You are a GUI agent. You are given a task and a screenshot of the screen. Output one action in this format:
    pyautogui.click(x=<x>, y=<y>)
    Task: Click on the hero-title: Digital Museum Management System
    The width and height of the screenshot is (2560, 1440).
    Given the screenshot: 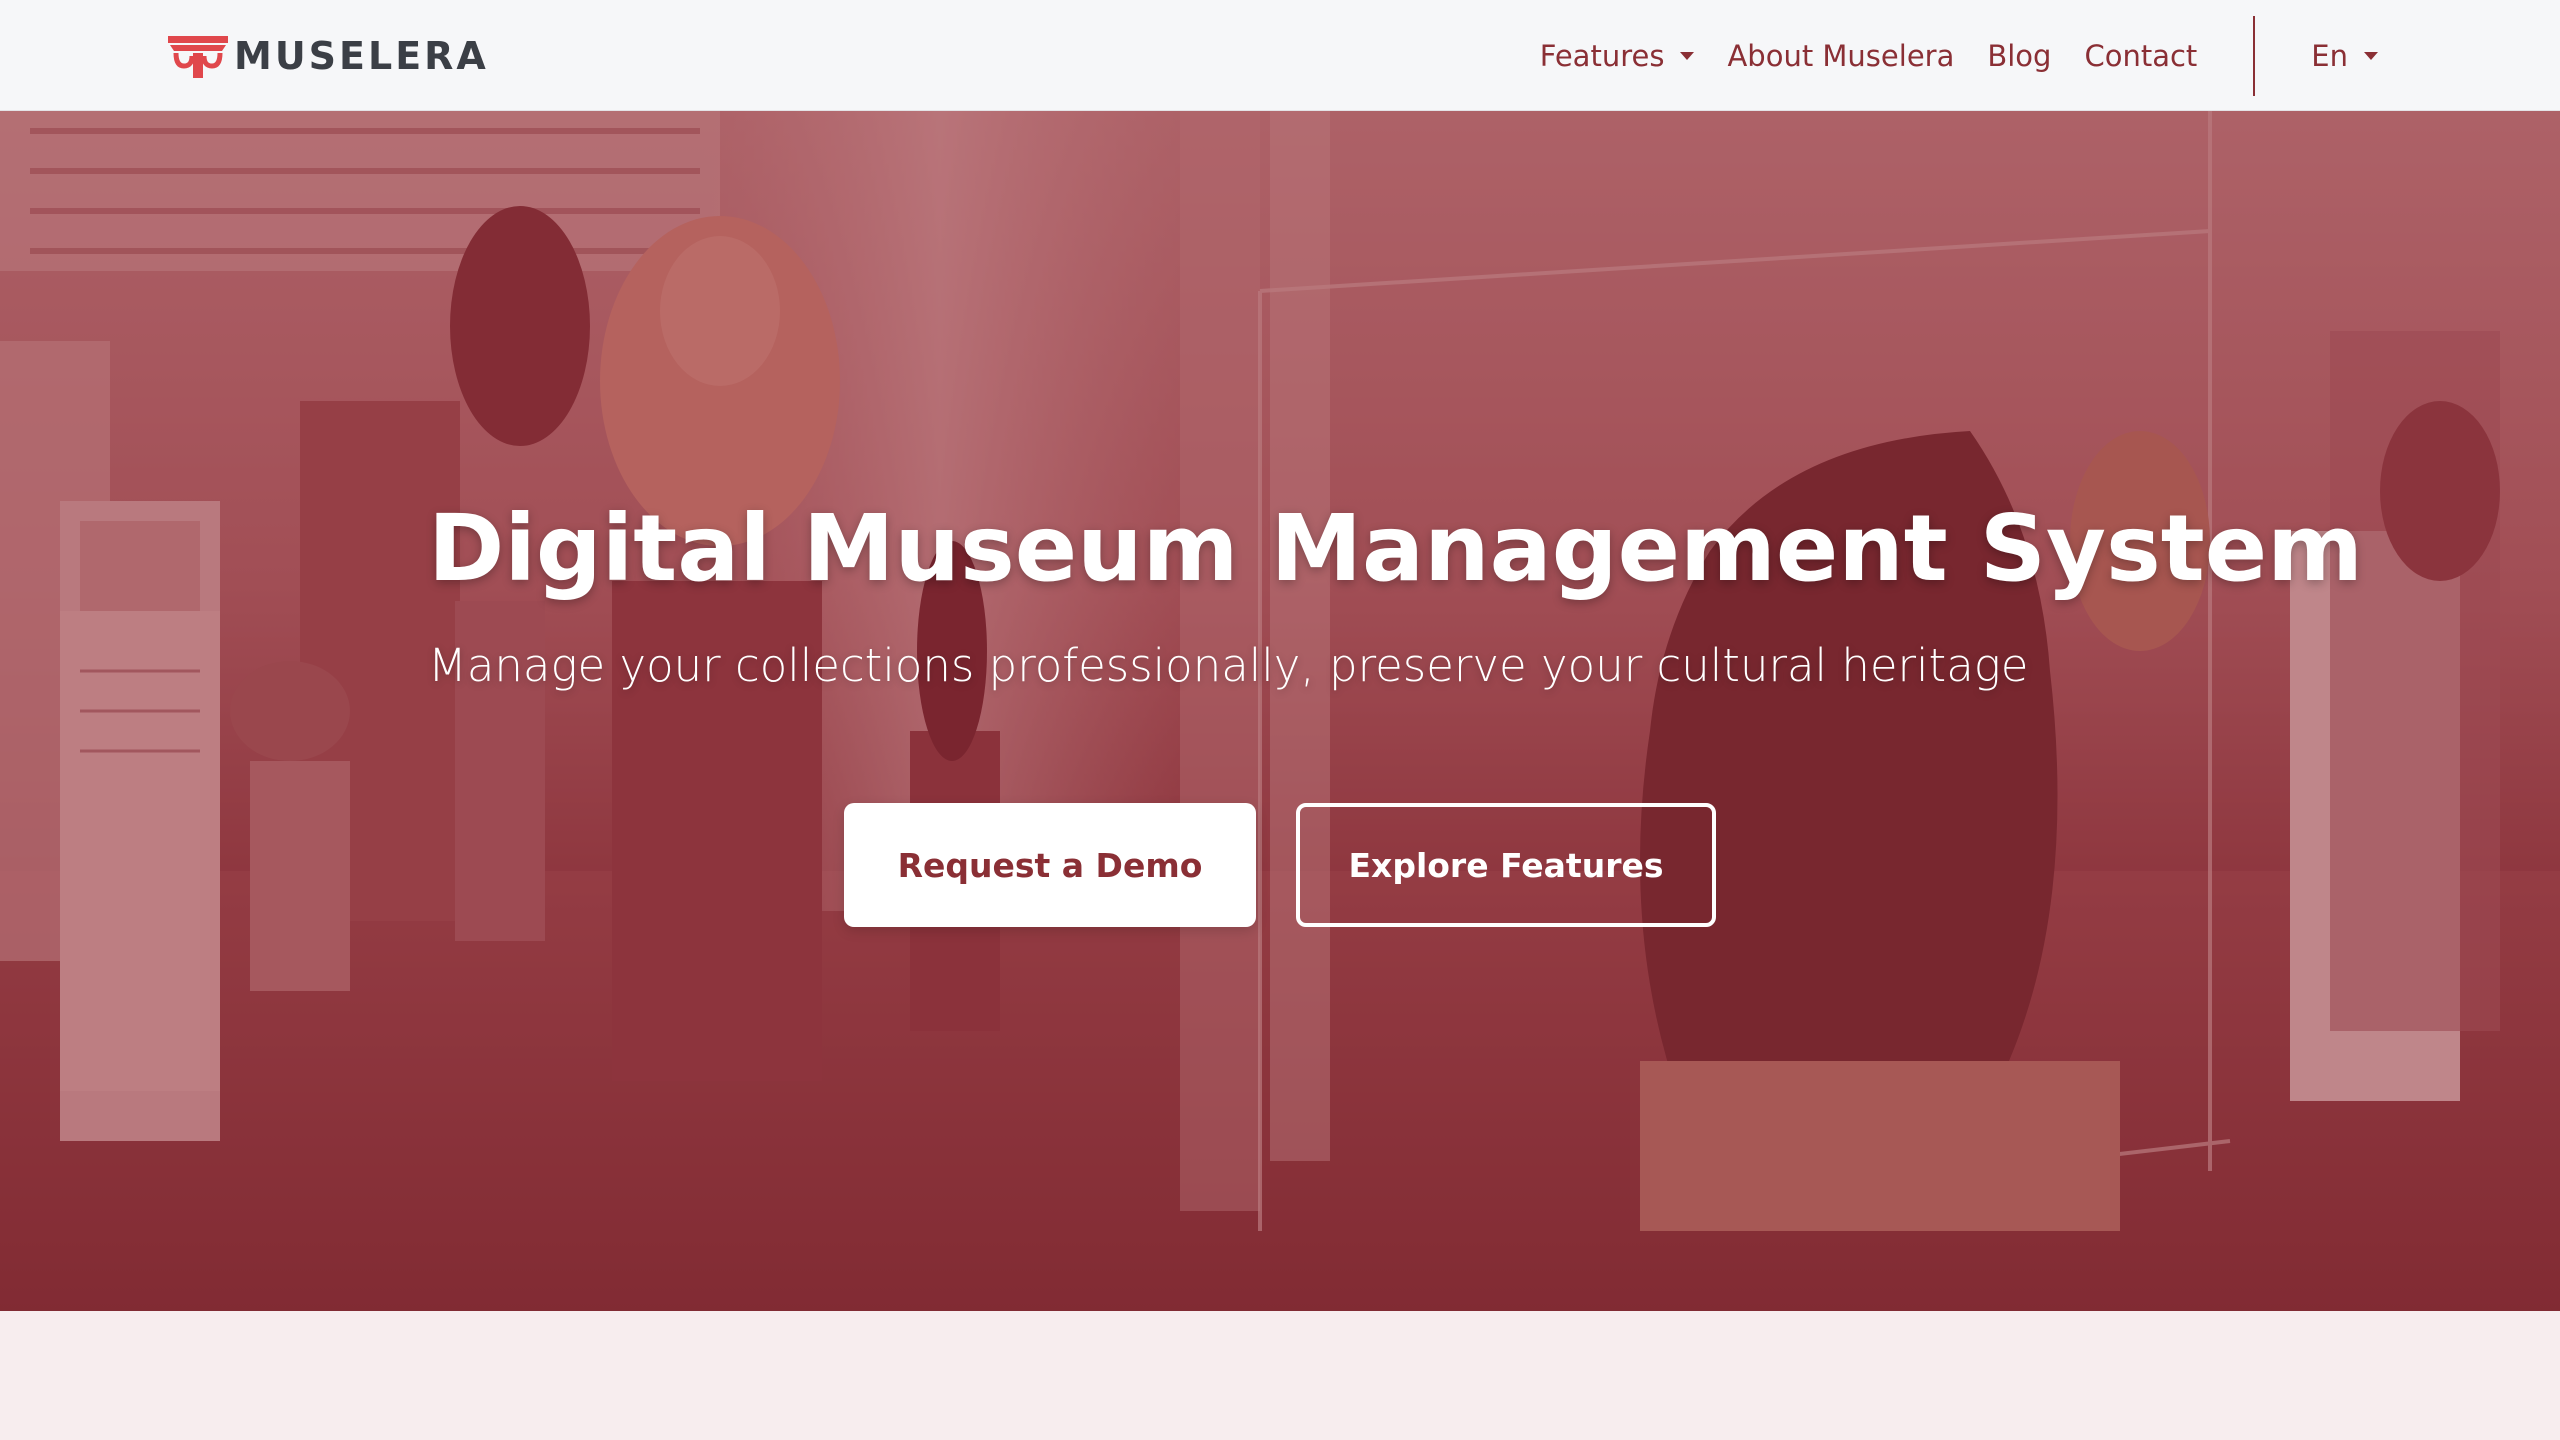 What is the action you would take?
    pyautogui.click(x=1395, y=548)
    